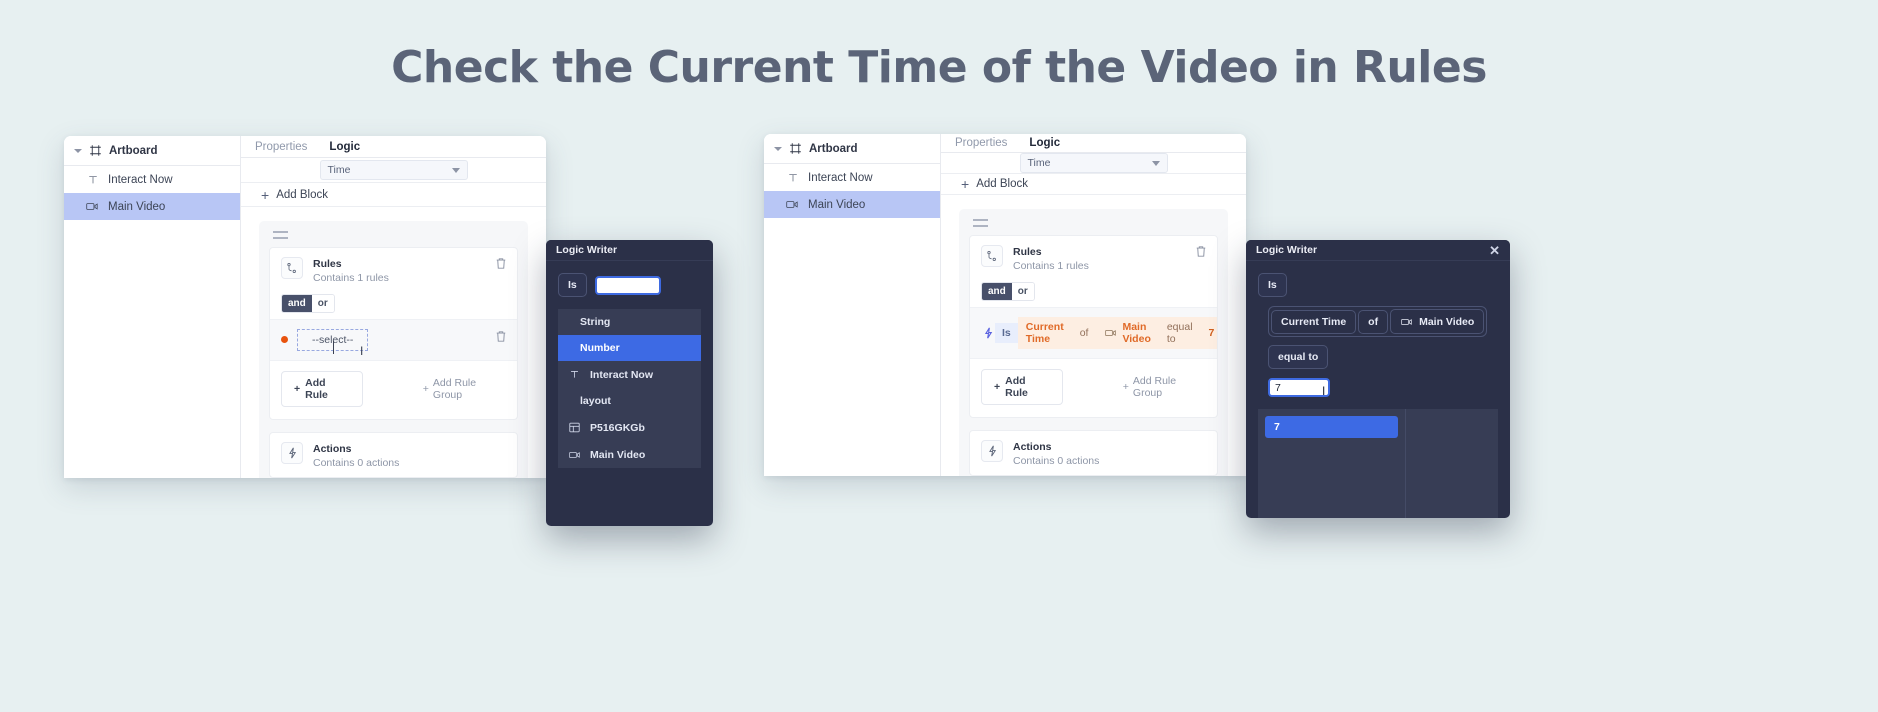  Describe the element at coordinates (1180, 333) in the screenshot. I see `token-operator: equal to` at that location.